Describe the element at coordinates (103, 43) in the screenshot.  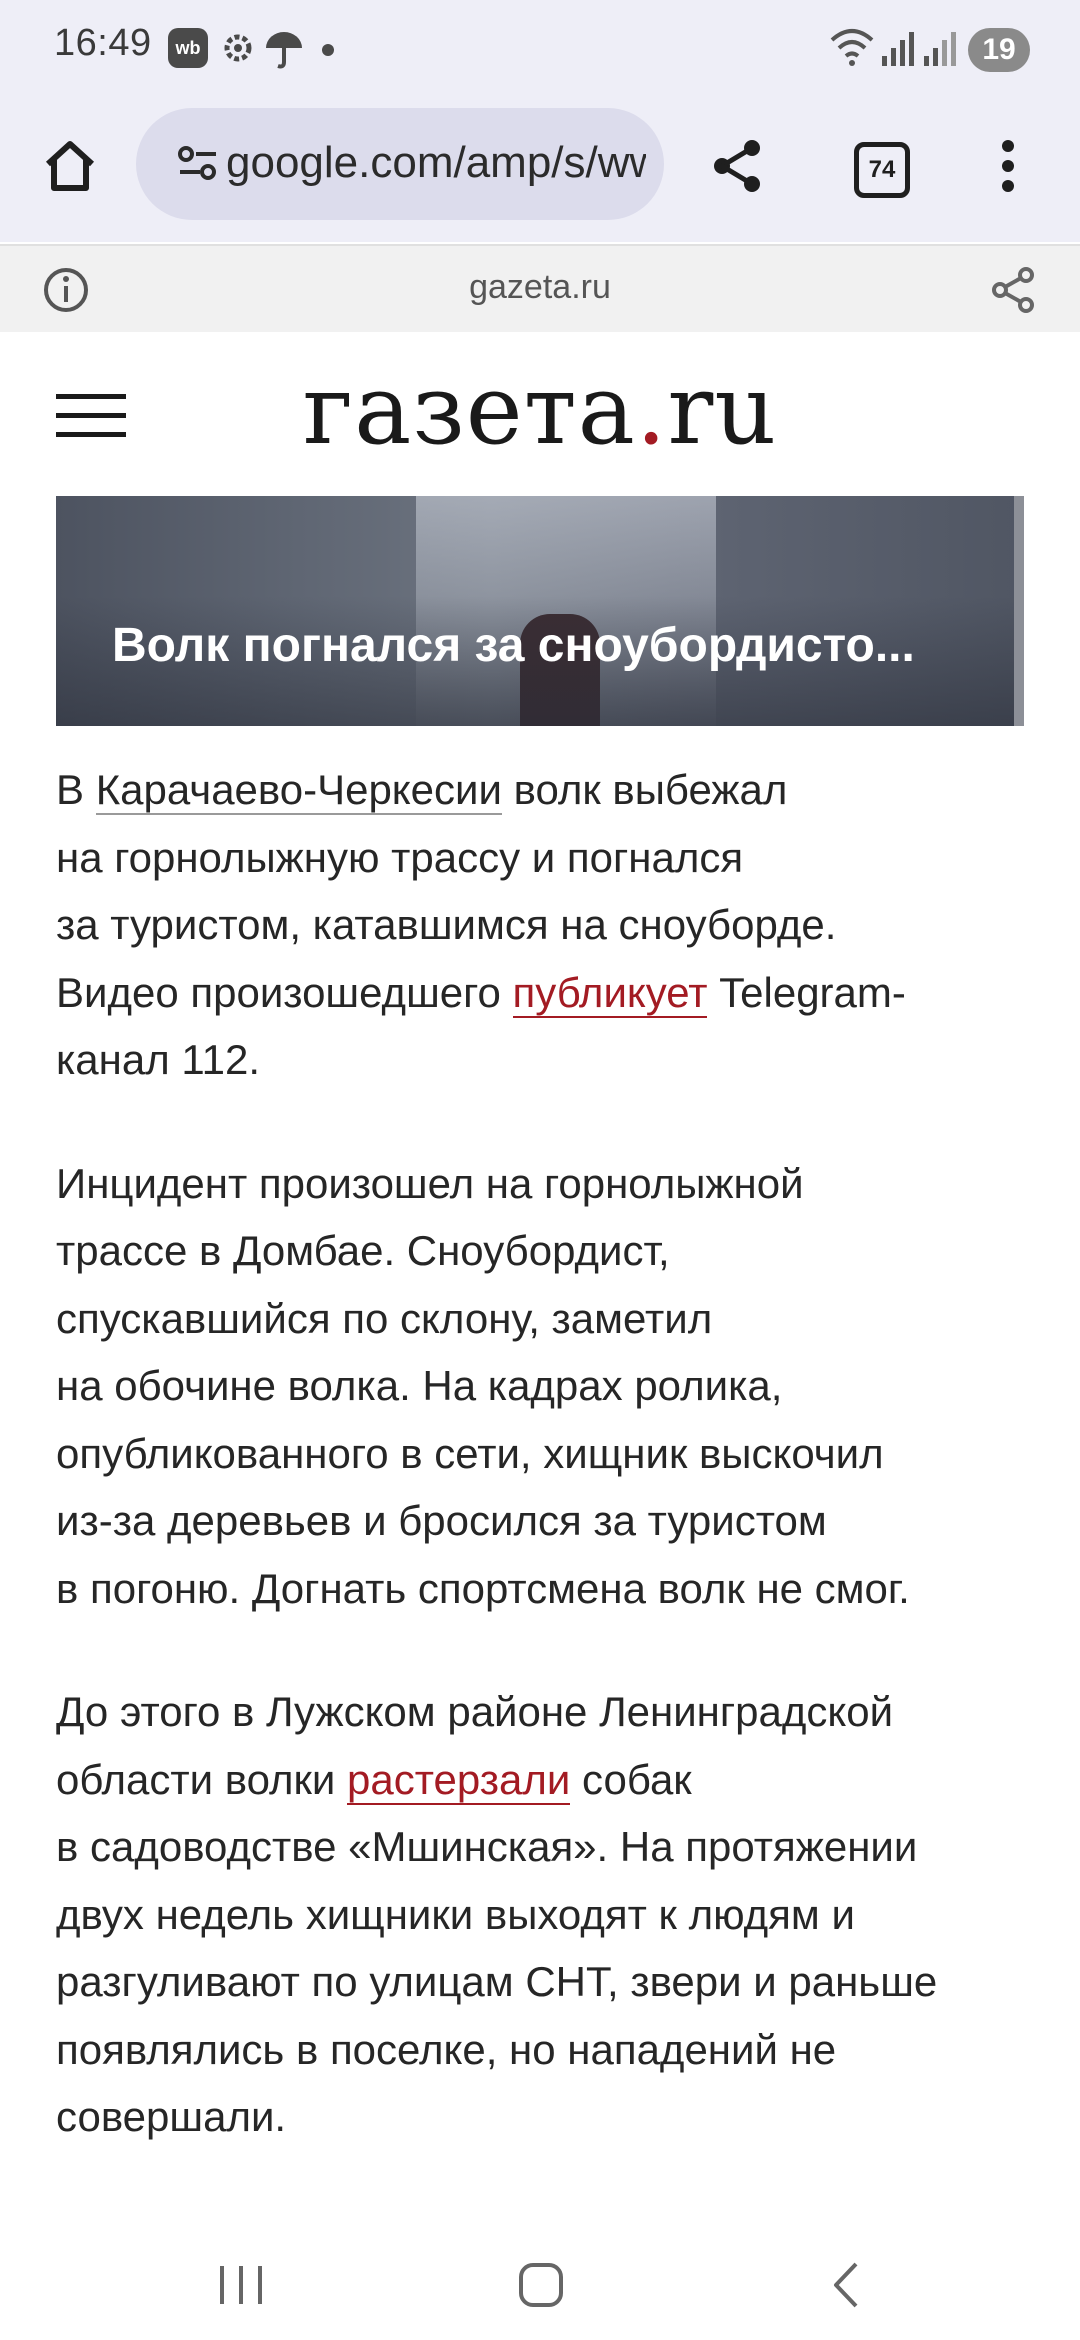
I see `status-time: 16:49` at that location.